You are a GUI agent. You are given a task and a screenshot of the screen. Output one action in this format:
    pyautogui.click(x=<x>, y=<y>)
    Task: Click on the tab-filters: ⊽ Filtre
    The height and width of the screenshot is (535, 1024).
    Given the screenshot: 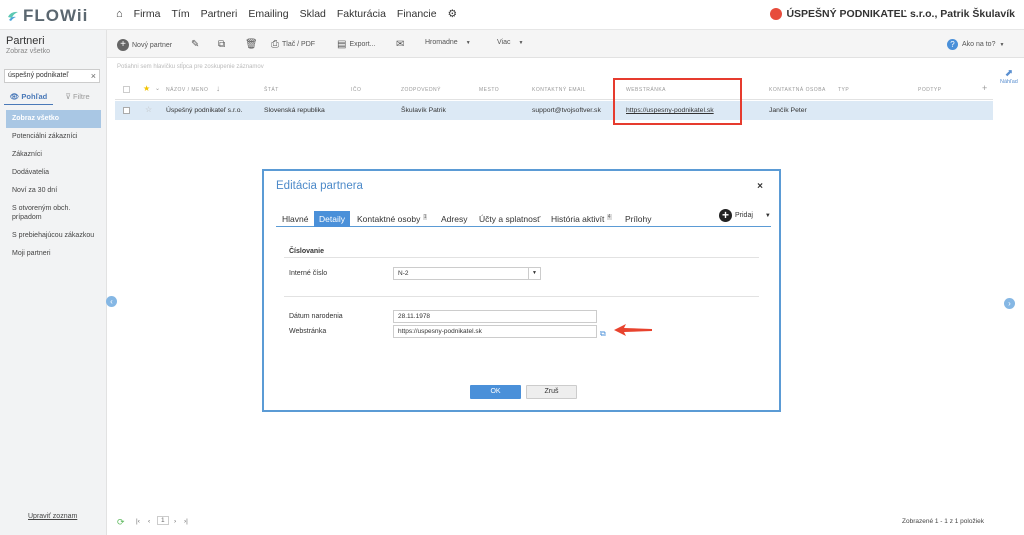 What is the action you would take?
    pyautogui.click(x=77, y=97)
    